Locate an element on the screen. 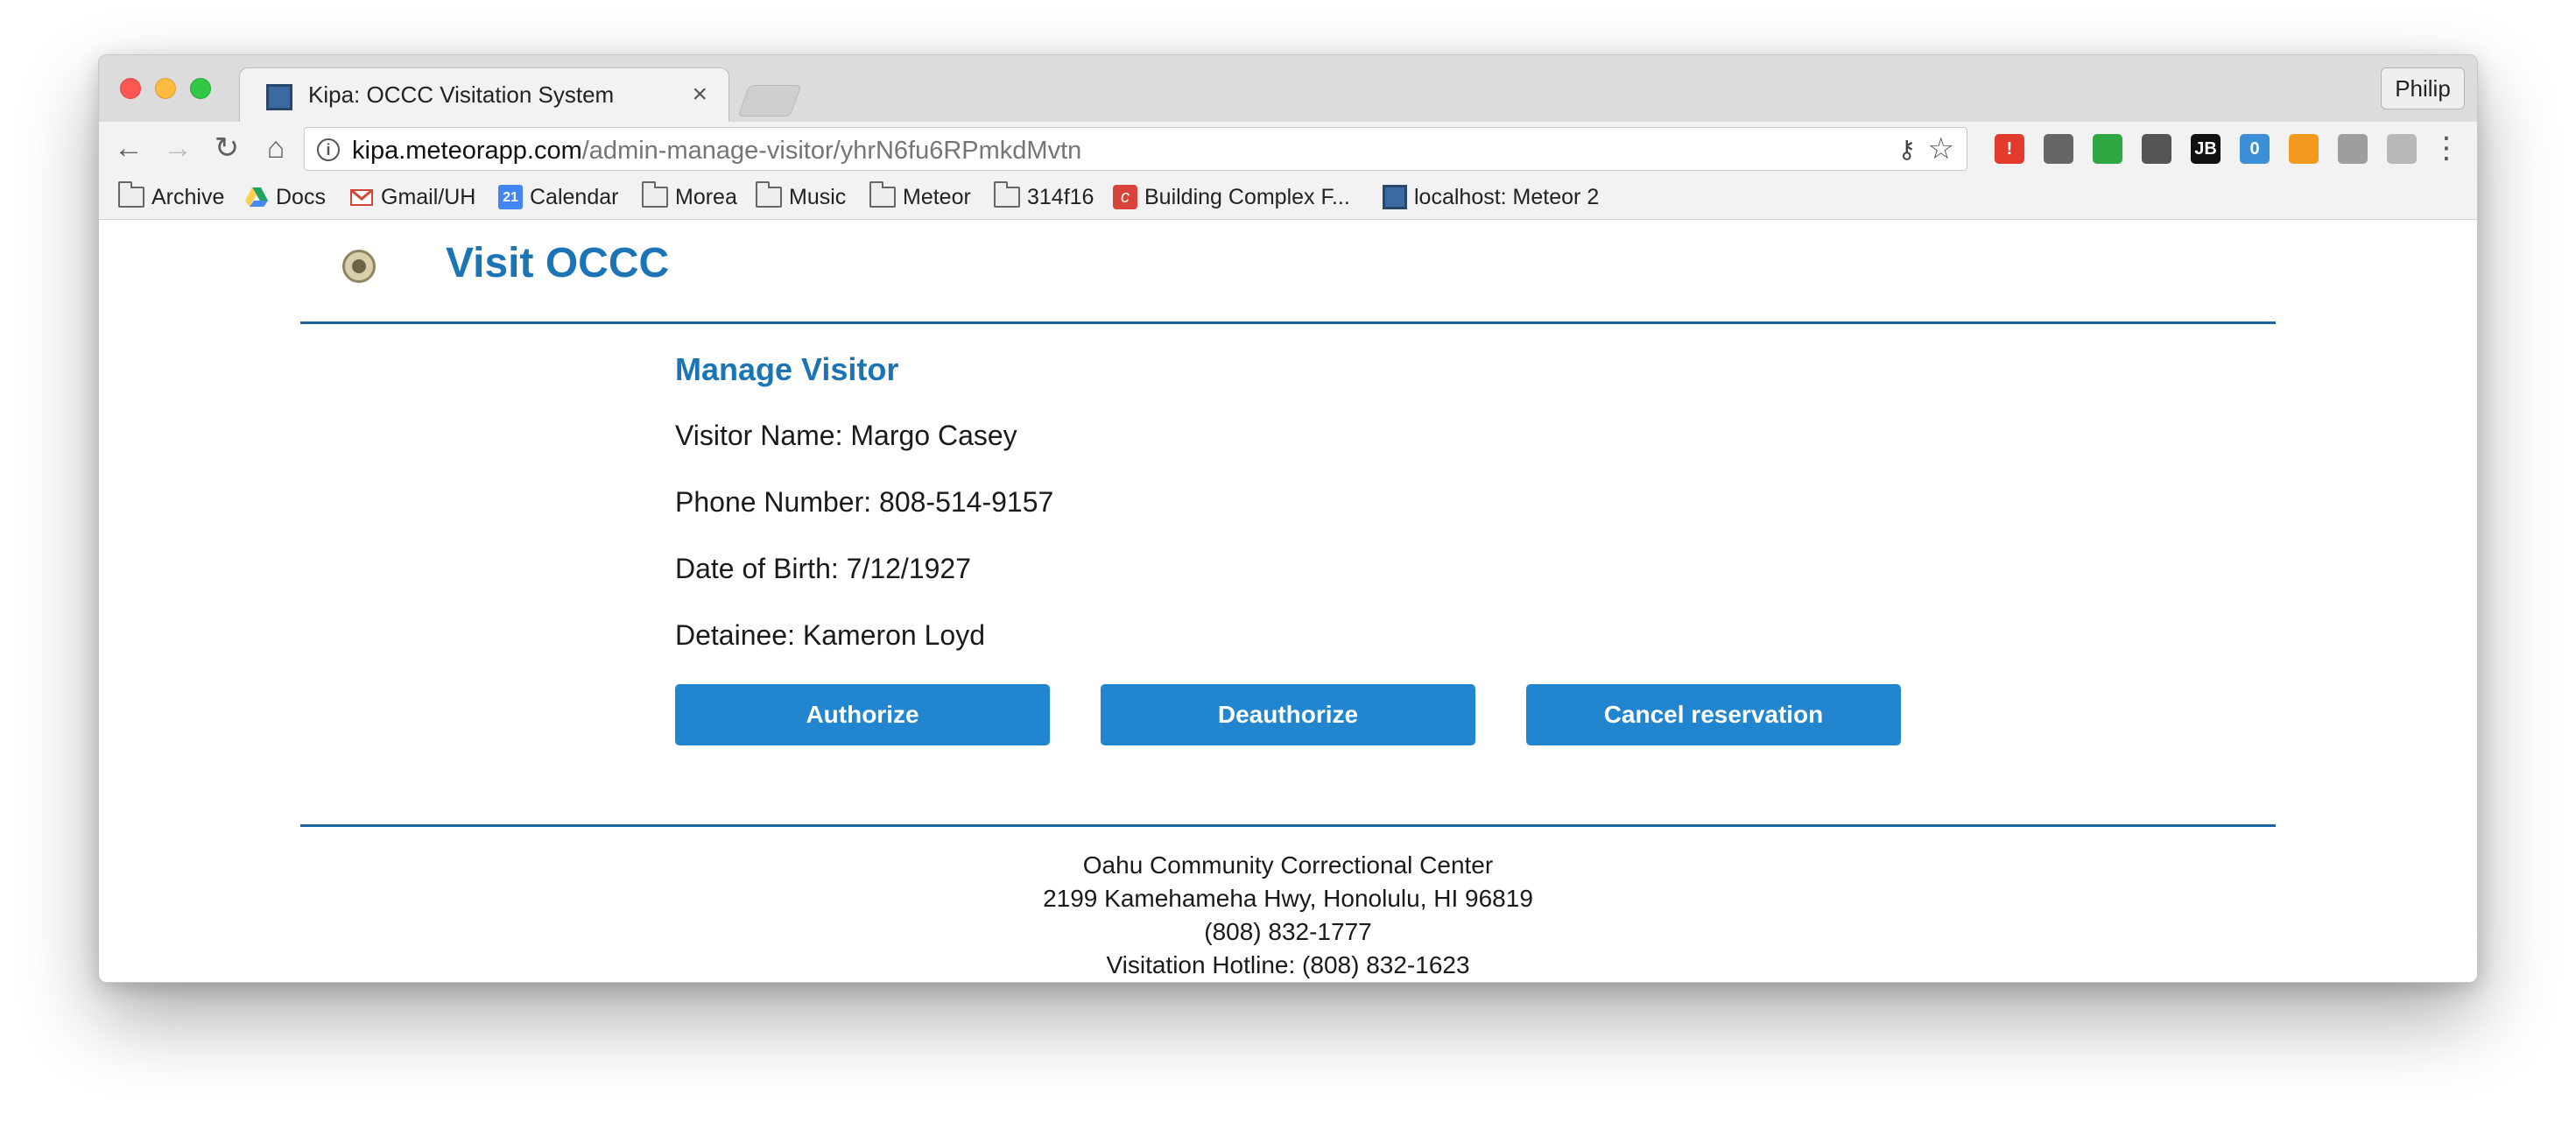 This screenshot has height=1123, width=2576. bookmark-localhost: localhost: Meteor 2 is located at coordinates (1491, 197).